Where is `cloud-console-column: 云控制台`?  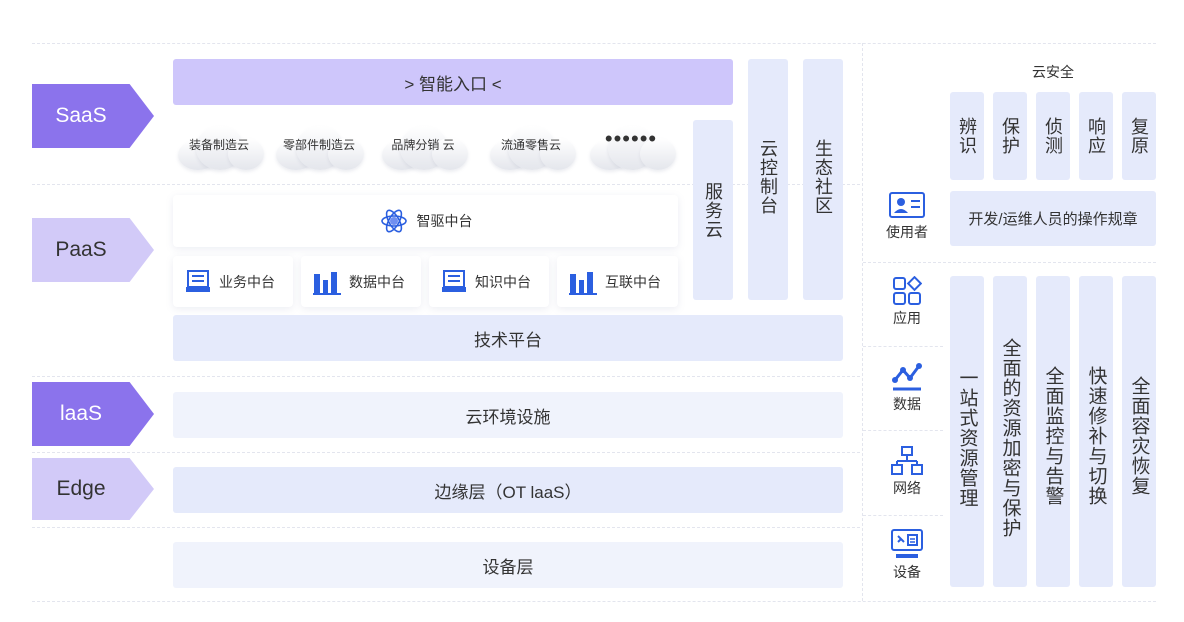 cloud-console-column: 云控制台 is located at coordinates (768, 179).